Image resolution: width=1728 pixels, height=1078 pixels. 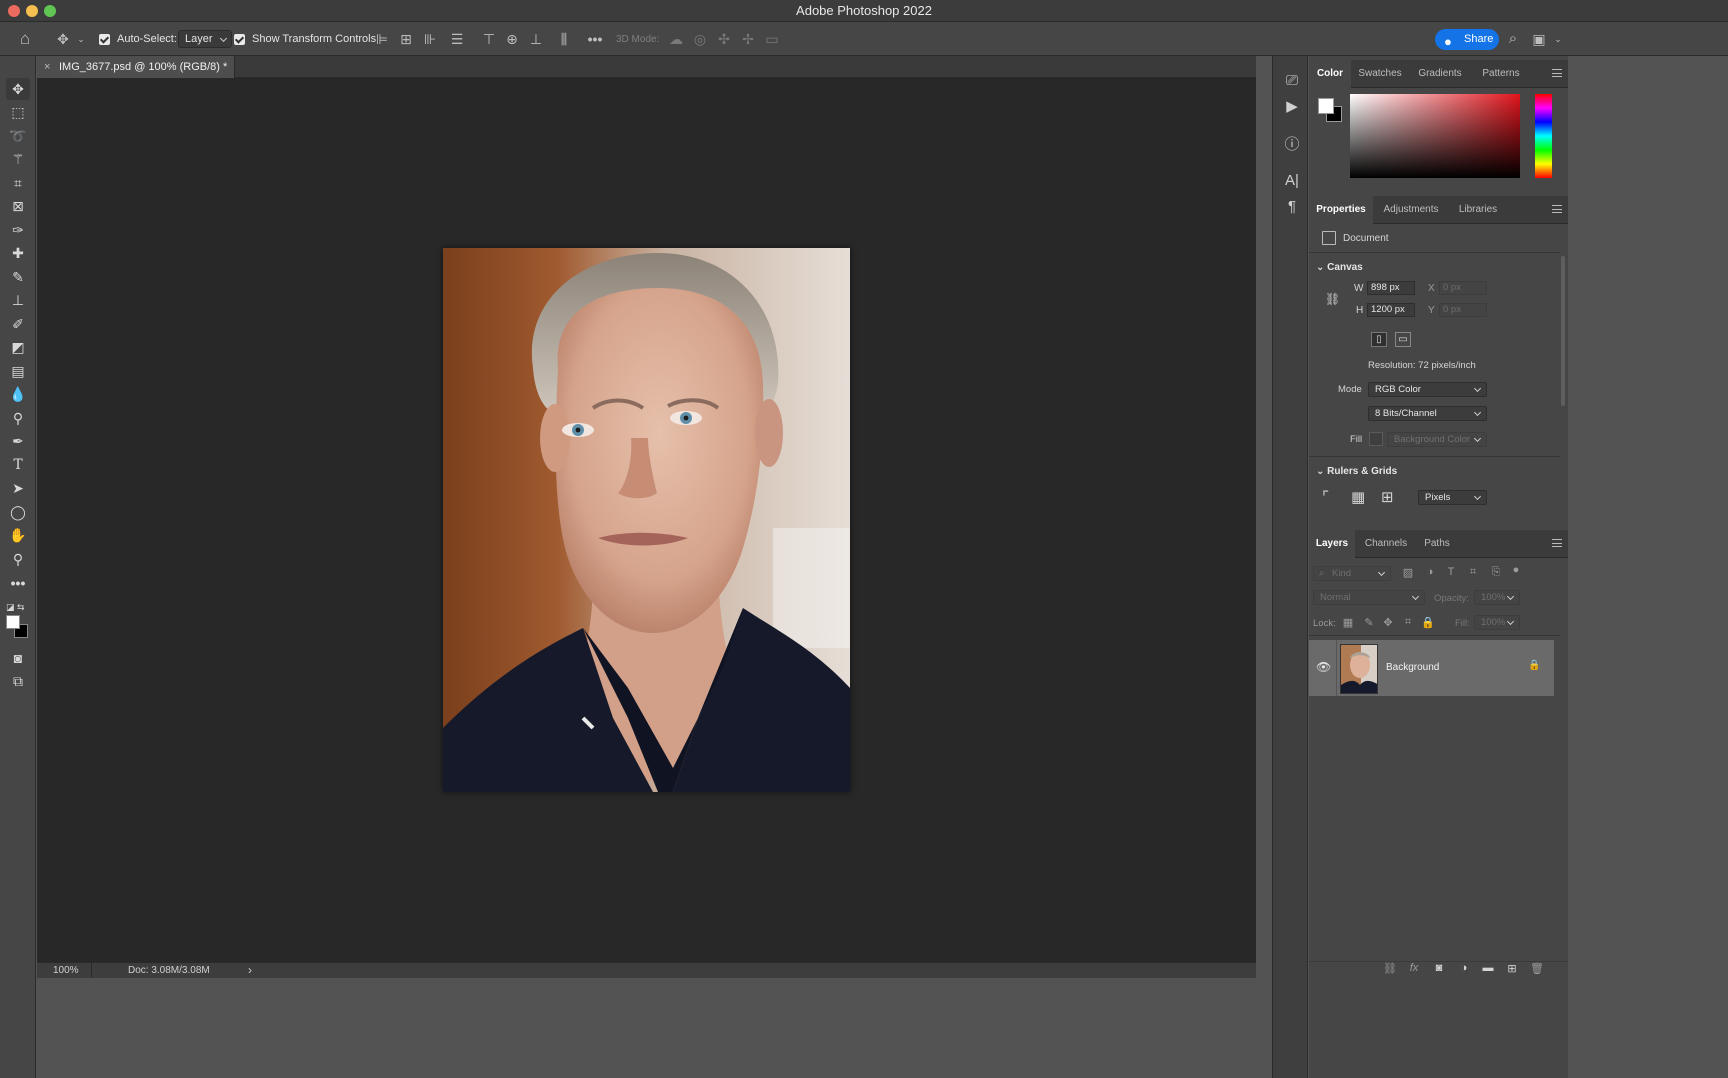 I want to click on healing-brush-tool-icon: ✚, so click(x=18, y=253).